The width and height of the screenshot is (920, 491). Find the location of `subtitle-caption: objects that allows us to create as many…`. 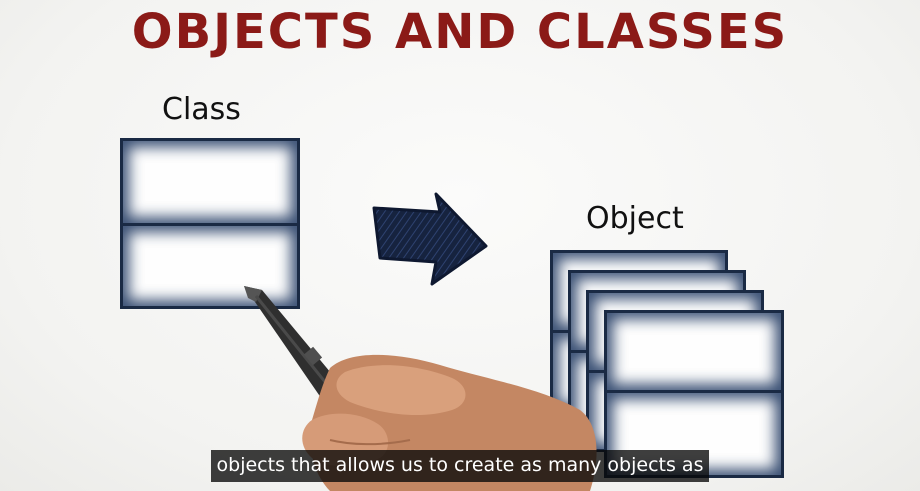

subtitle-caption: objects that allows us to create as many… is located at coordinates (460, 466).